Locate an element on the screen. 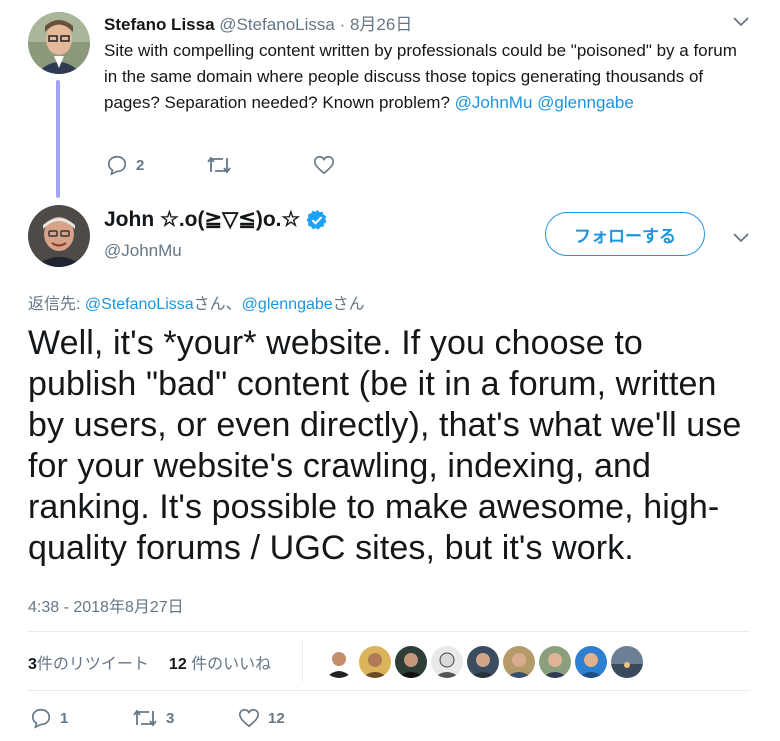 The height and width of the screenshot is (741, 780). parent-retweet-button is located at coordinates (223, 165).